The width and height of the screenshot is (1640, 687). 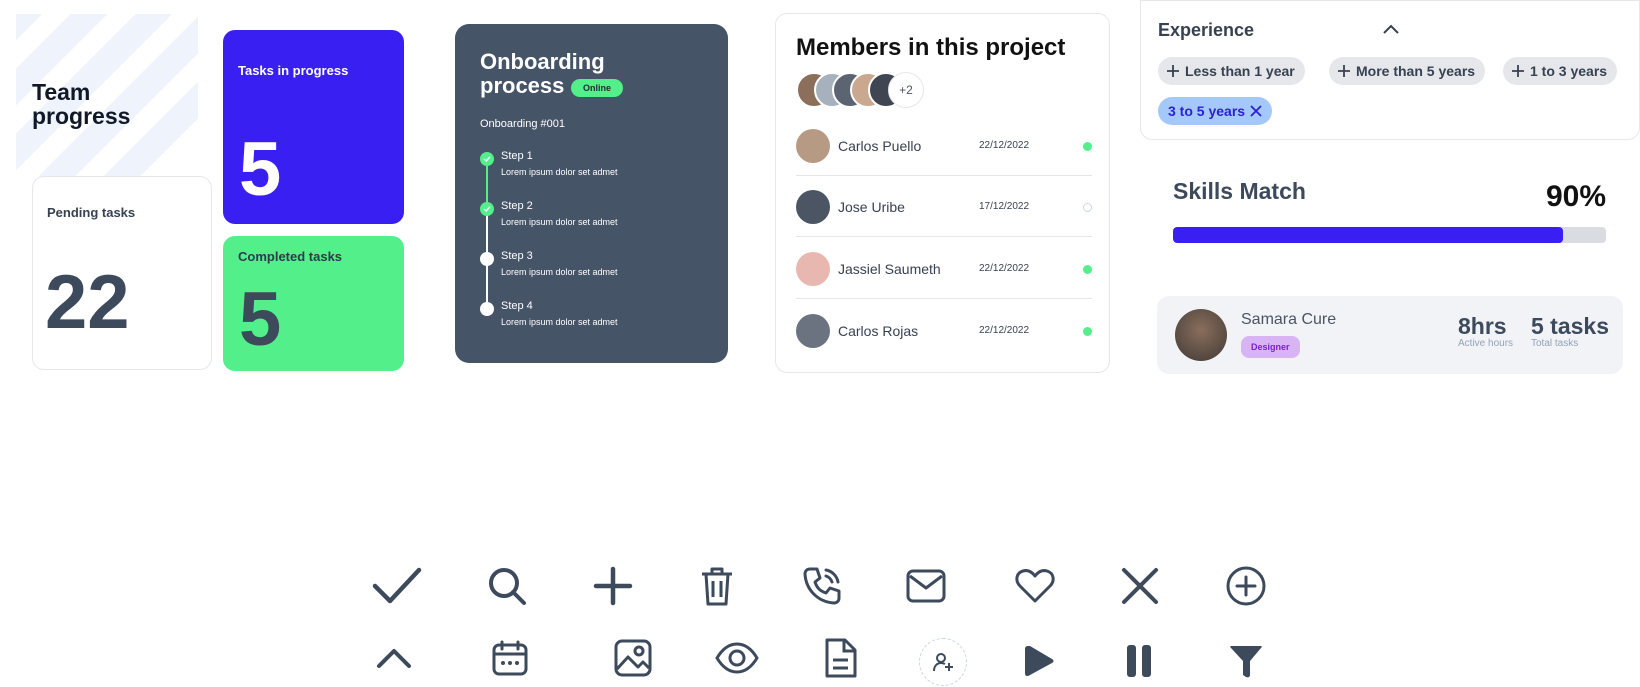 What do you see at coordinates (1087, 207) in the screenshot?
I see `offline-status-dot` at bounding box center [1087, 207].